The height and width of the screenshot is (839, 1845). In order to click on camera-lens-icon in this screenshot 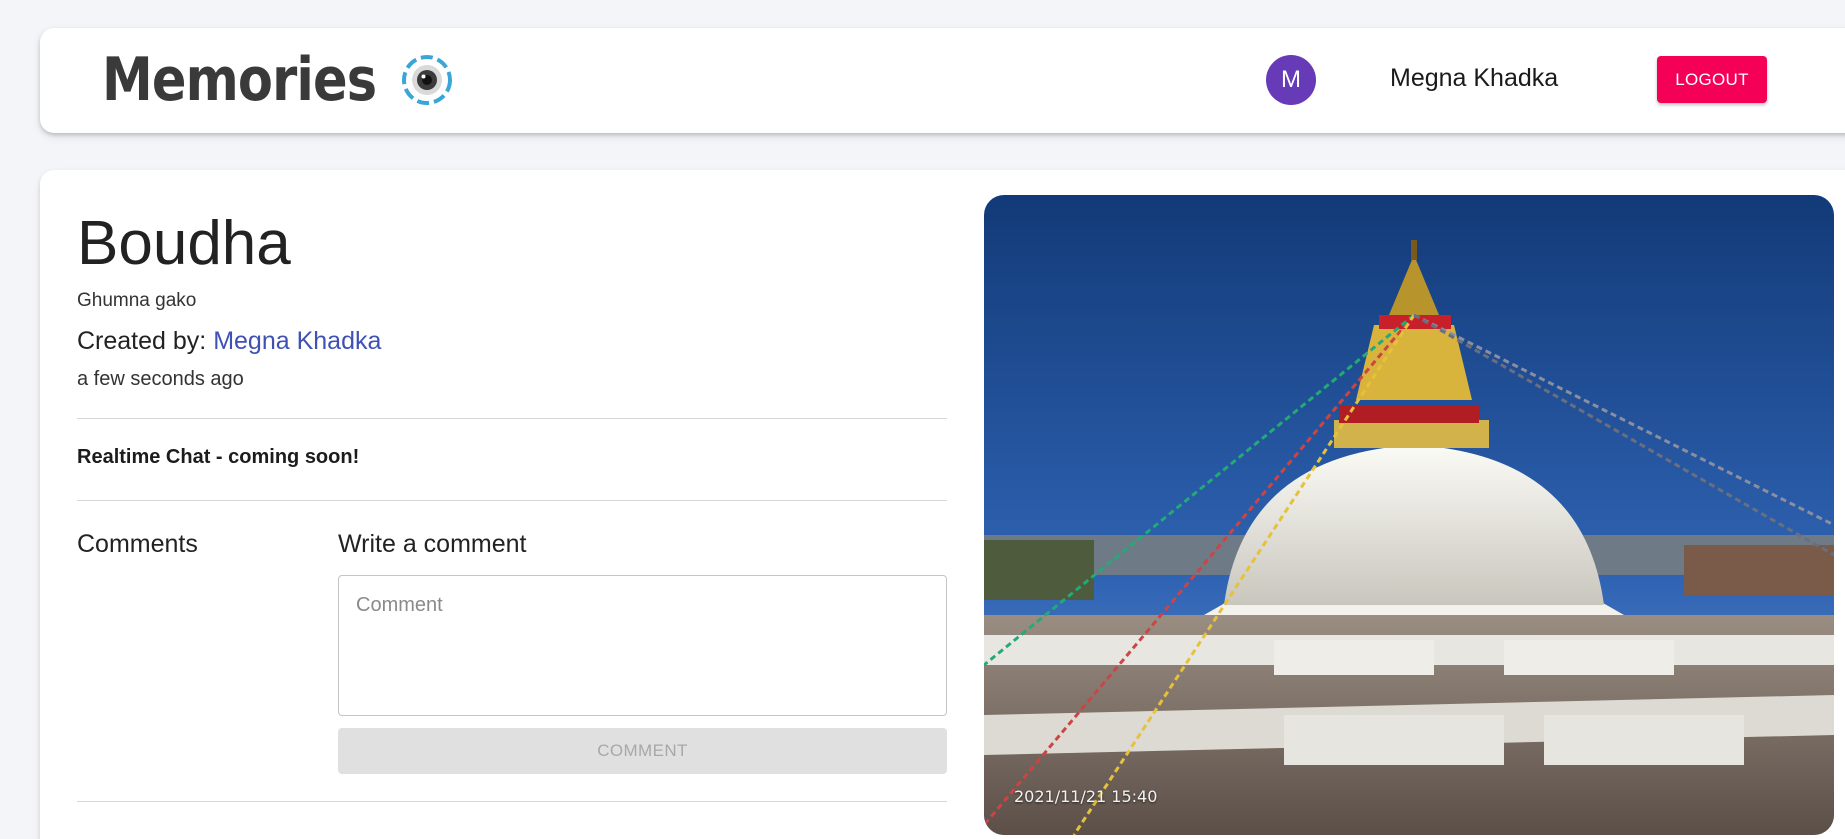, I will do `click(426, 80)`.